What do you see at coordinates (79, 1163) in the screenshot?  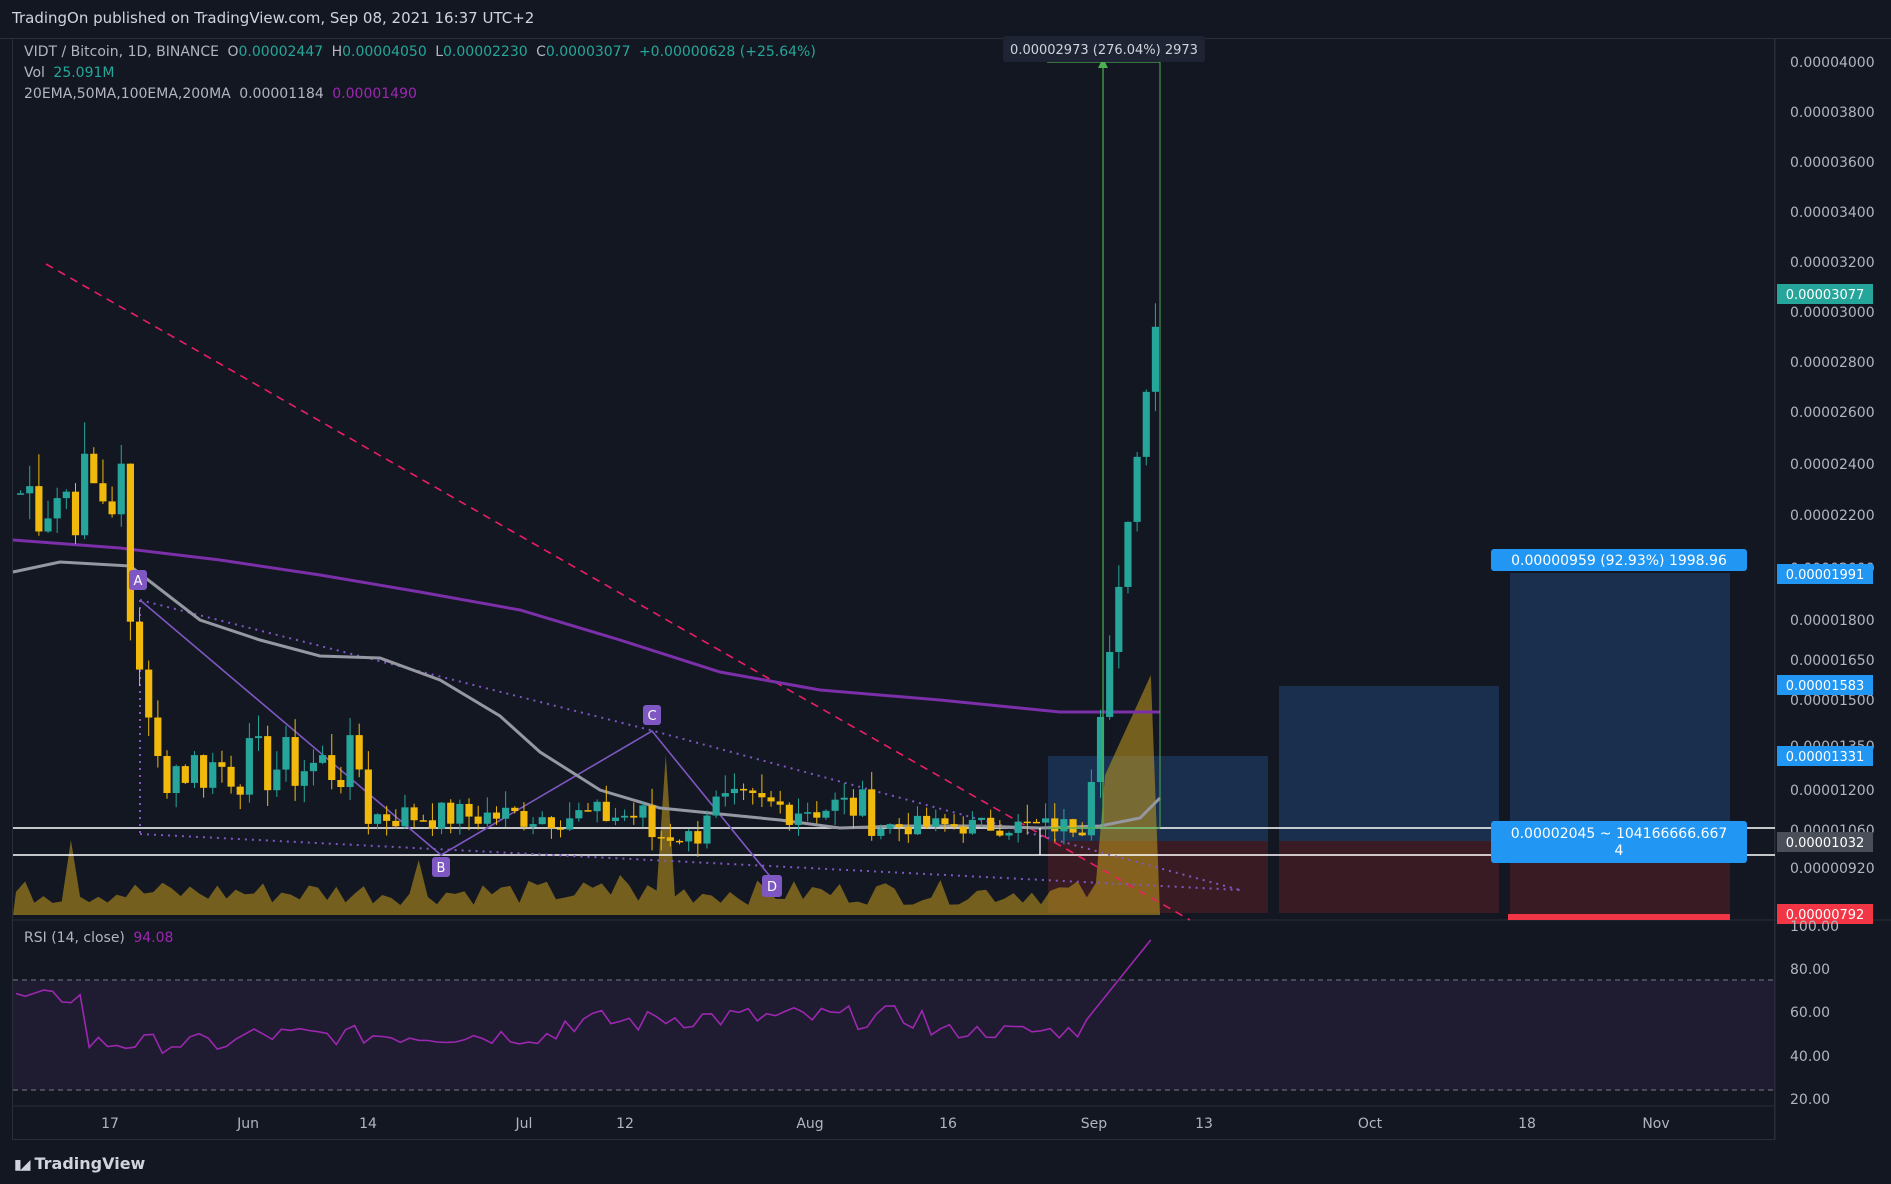 I see `tradingview-logo: ▮◢ TradingView` at bounding box center [79, 1163].